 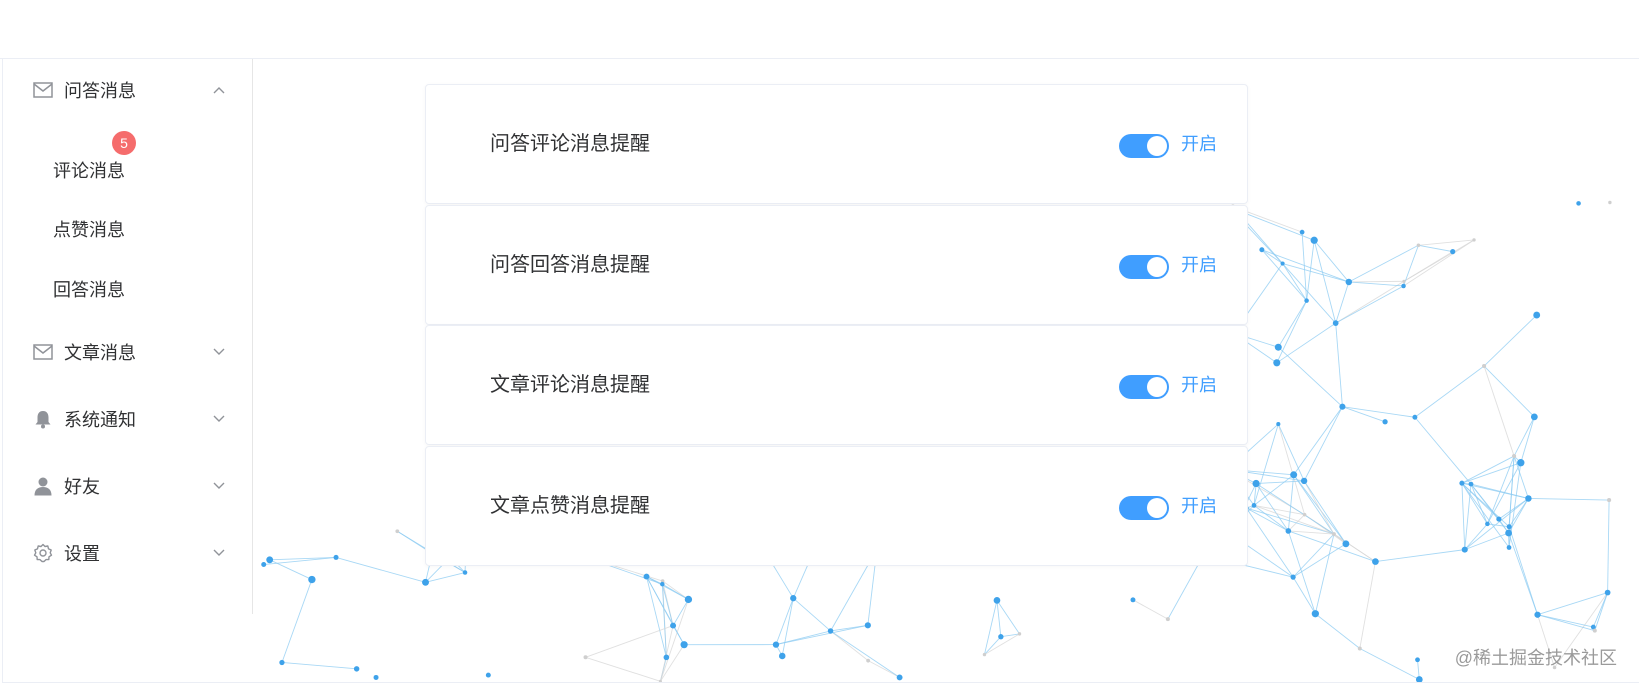 What do you see at coordinates (570, 265) in the screenshot?
I see `setting-label: 问答回答消息提醒` at bounding box center [570, 265].